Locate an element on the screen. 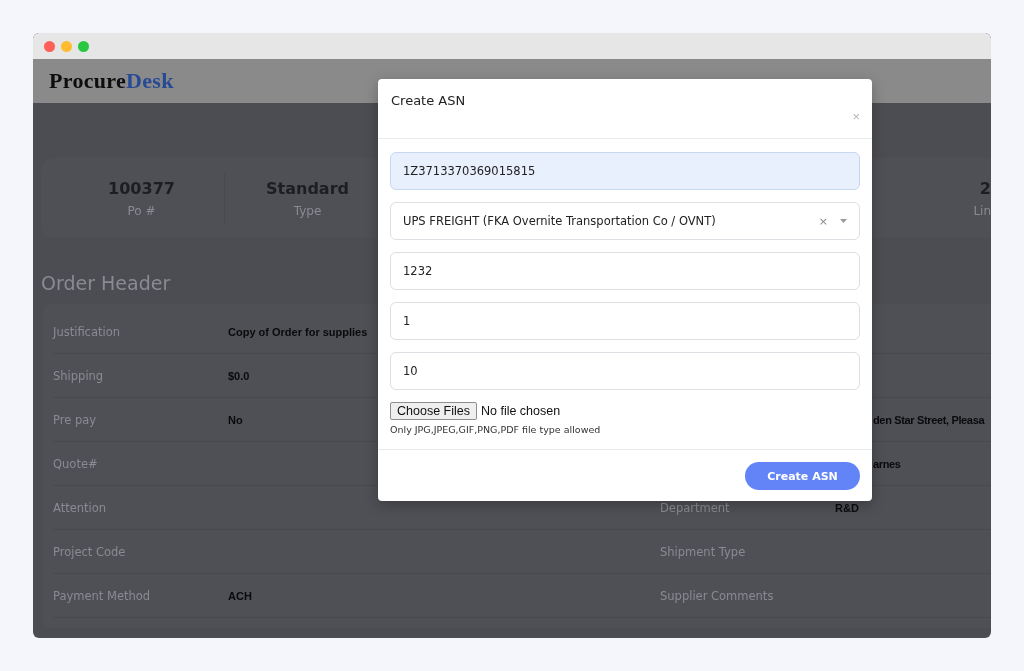 This screenshot has width=1024, height=671. caret-icon is located at coordinates (843, 221).